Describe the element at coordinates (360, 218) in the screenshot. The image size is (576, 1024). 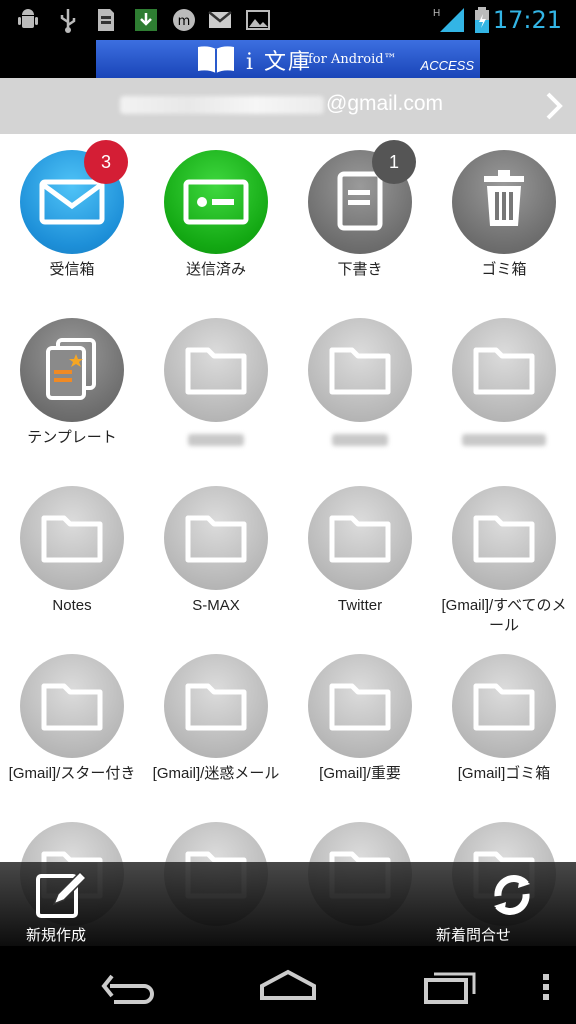
I see `folder-drafts: 1 下書き` at that location.